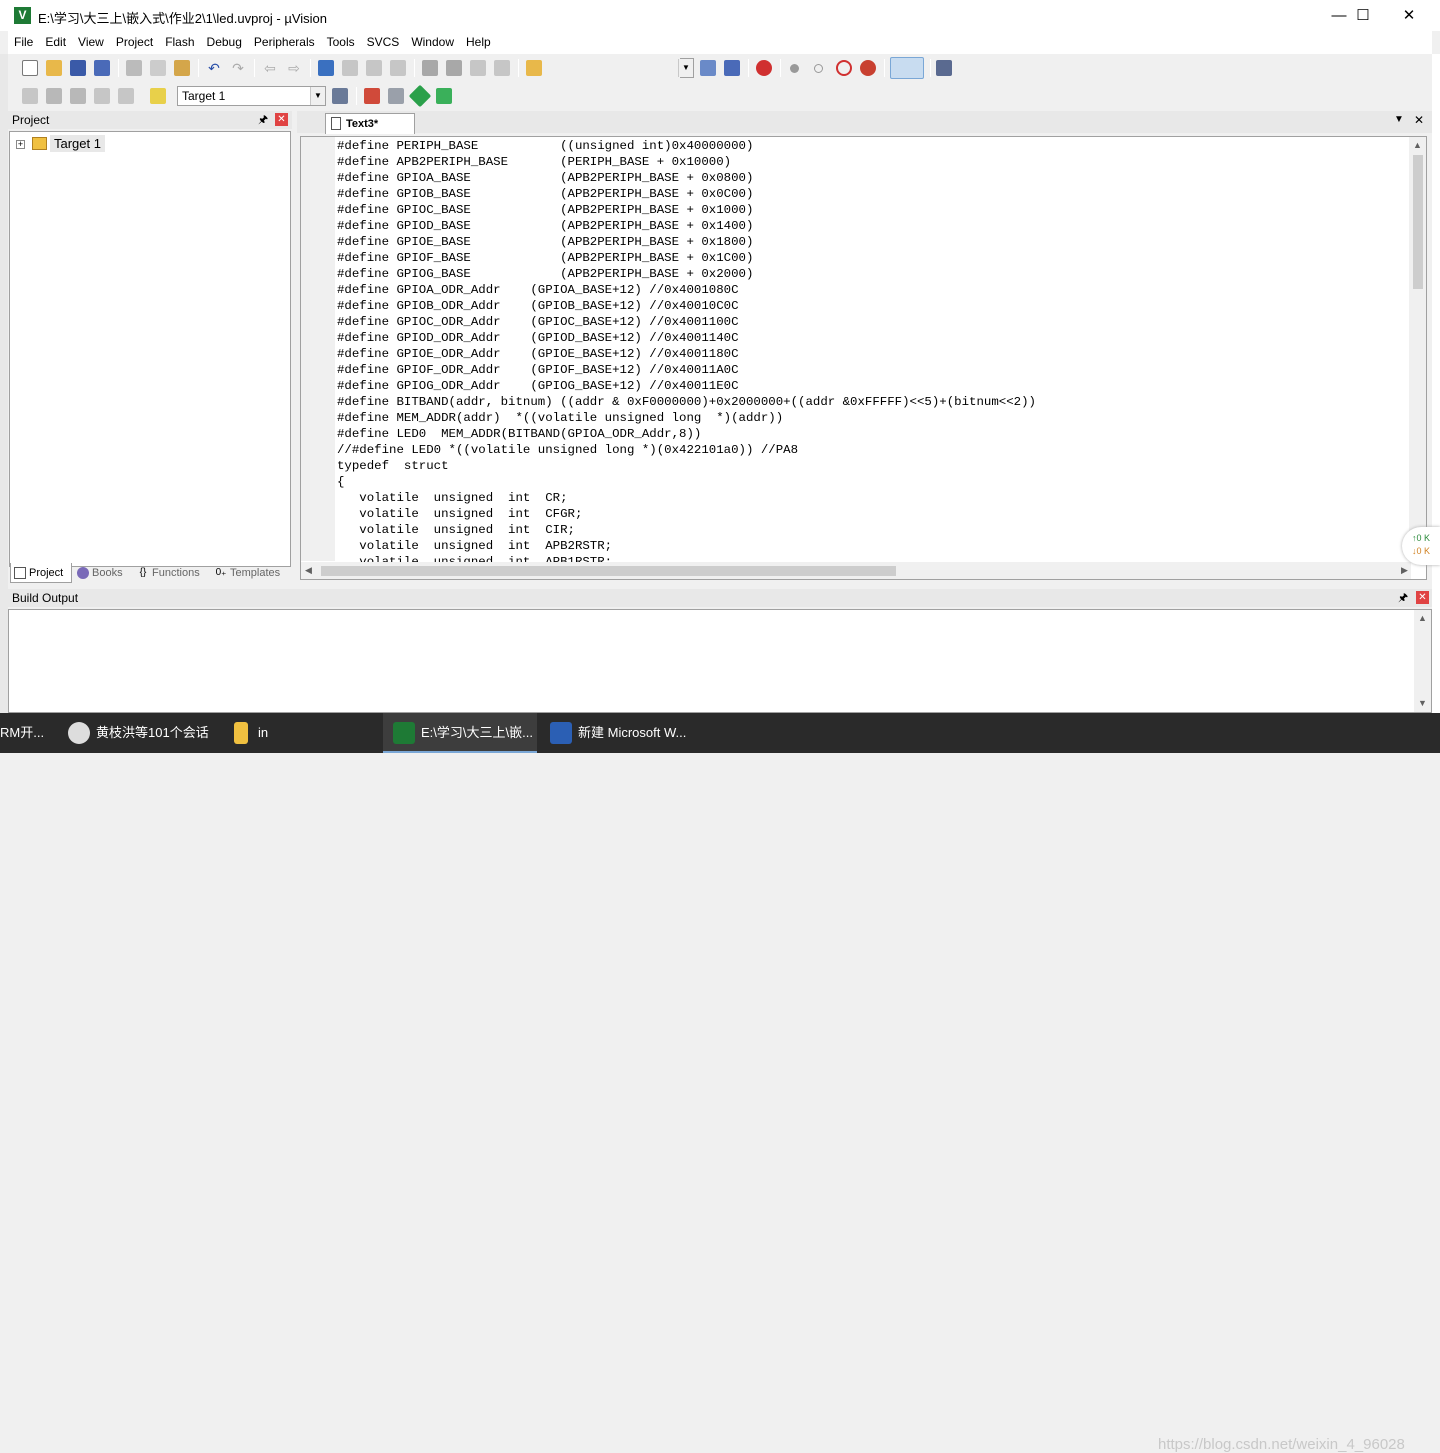 The image size is (1440, 1453). Describe the element at coordinates (872, 482) in the screenshot. I see `code-line: {` at that location.